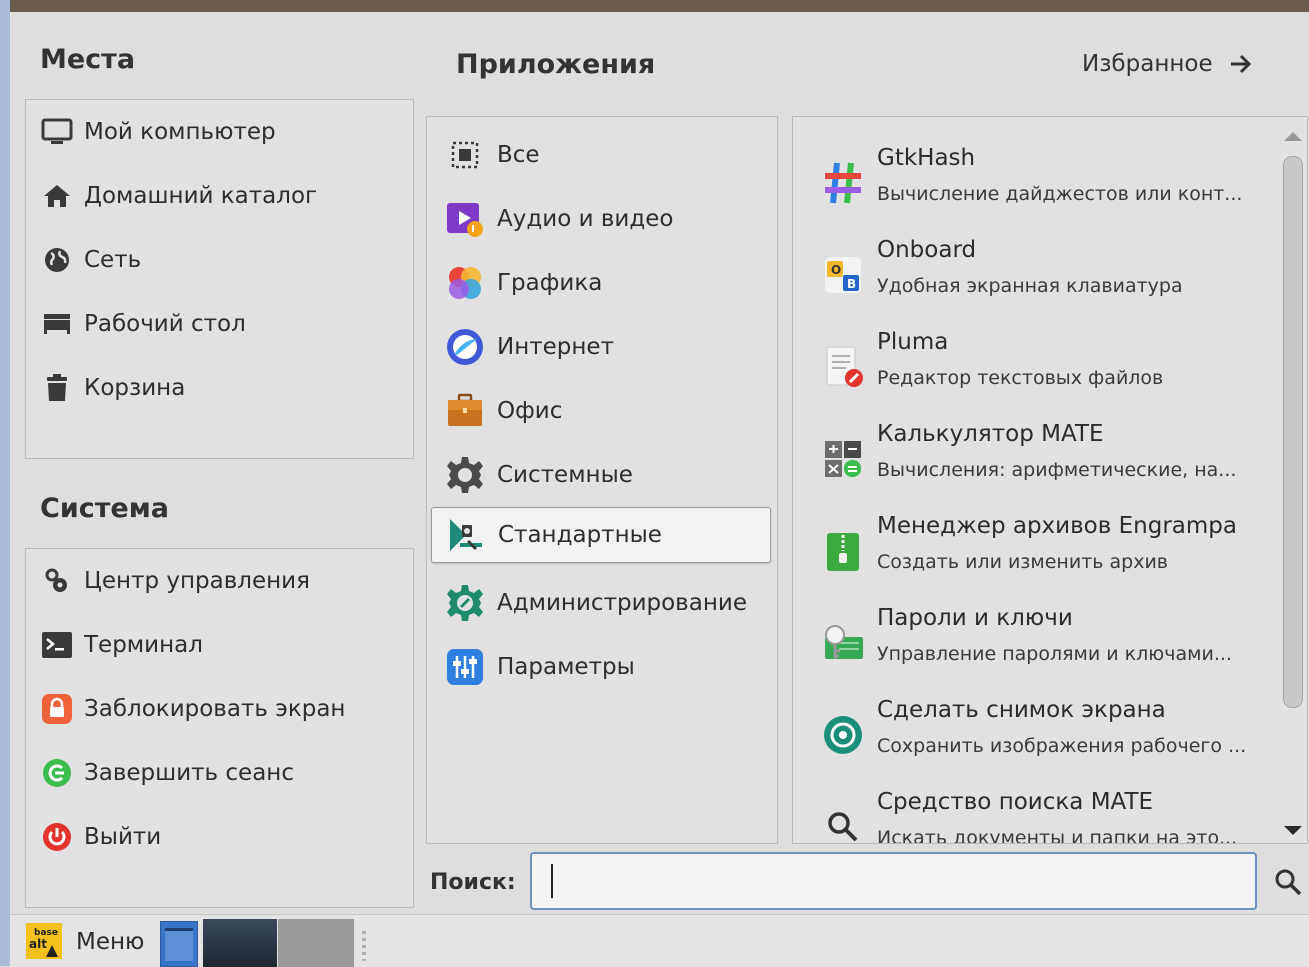 Image resolution: width=1309 pixels, height=967 pixels. Describe the element at coordinates (218, 837) in the screenshot. I see `system-item-quit: Выйти` at that location.